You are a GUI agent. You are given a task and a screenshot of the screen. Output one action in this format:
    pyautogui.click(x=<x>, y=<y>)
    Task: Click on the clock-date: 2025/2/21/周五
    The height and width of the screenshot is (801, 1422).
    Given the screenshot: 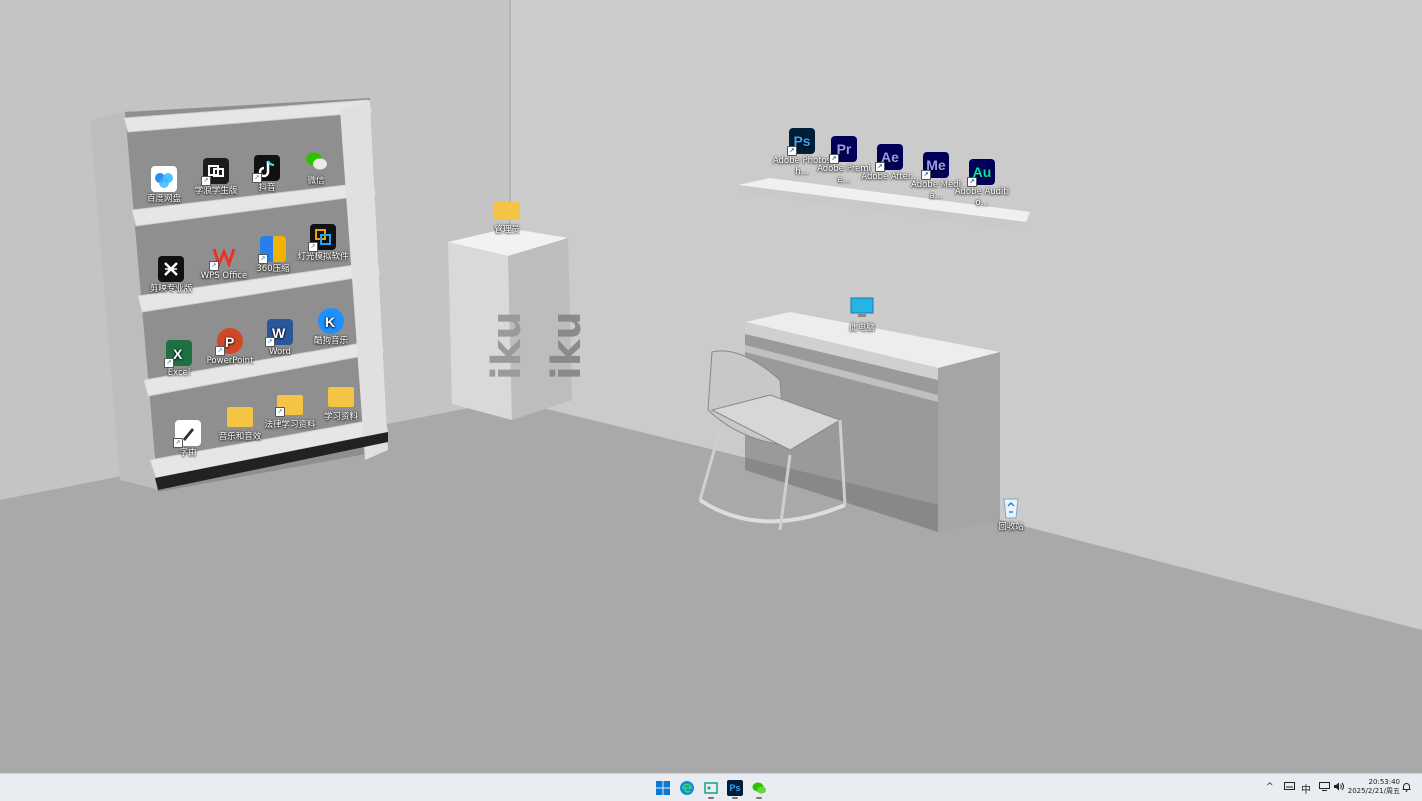 What is the action you would take?
    pyautogui.click(x=1373, y=791)
    